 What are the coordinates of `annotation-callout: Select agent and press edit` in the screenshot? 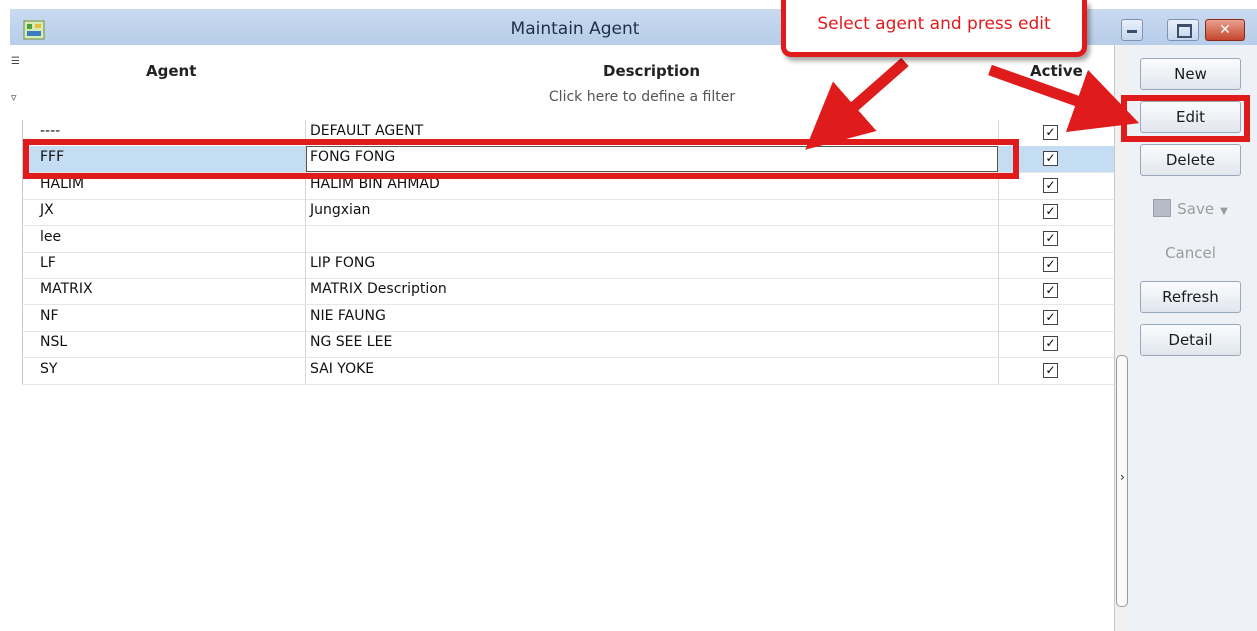 It's located at (934, 28).